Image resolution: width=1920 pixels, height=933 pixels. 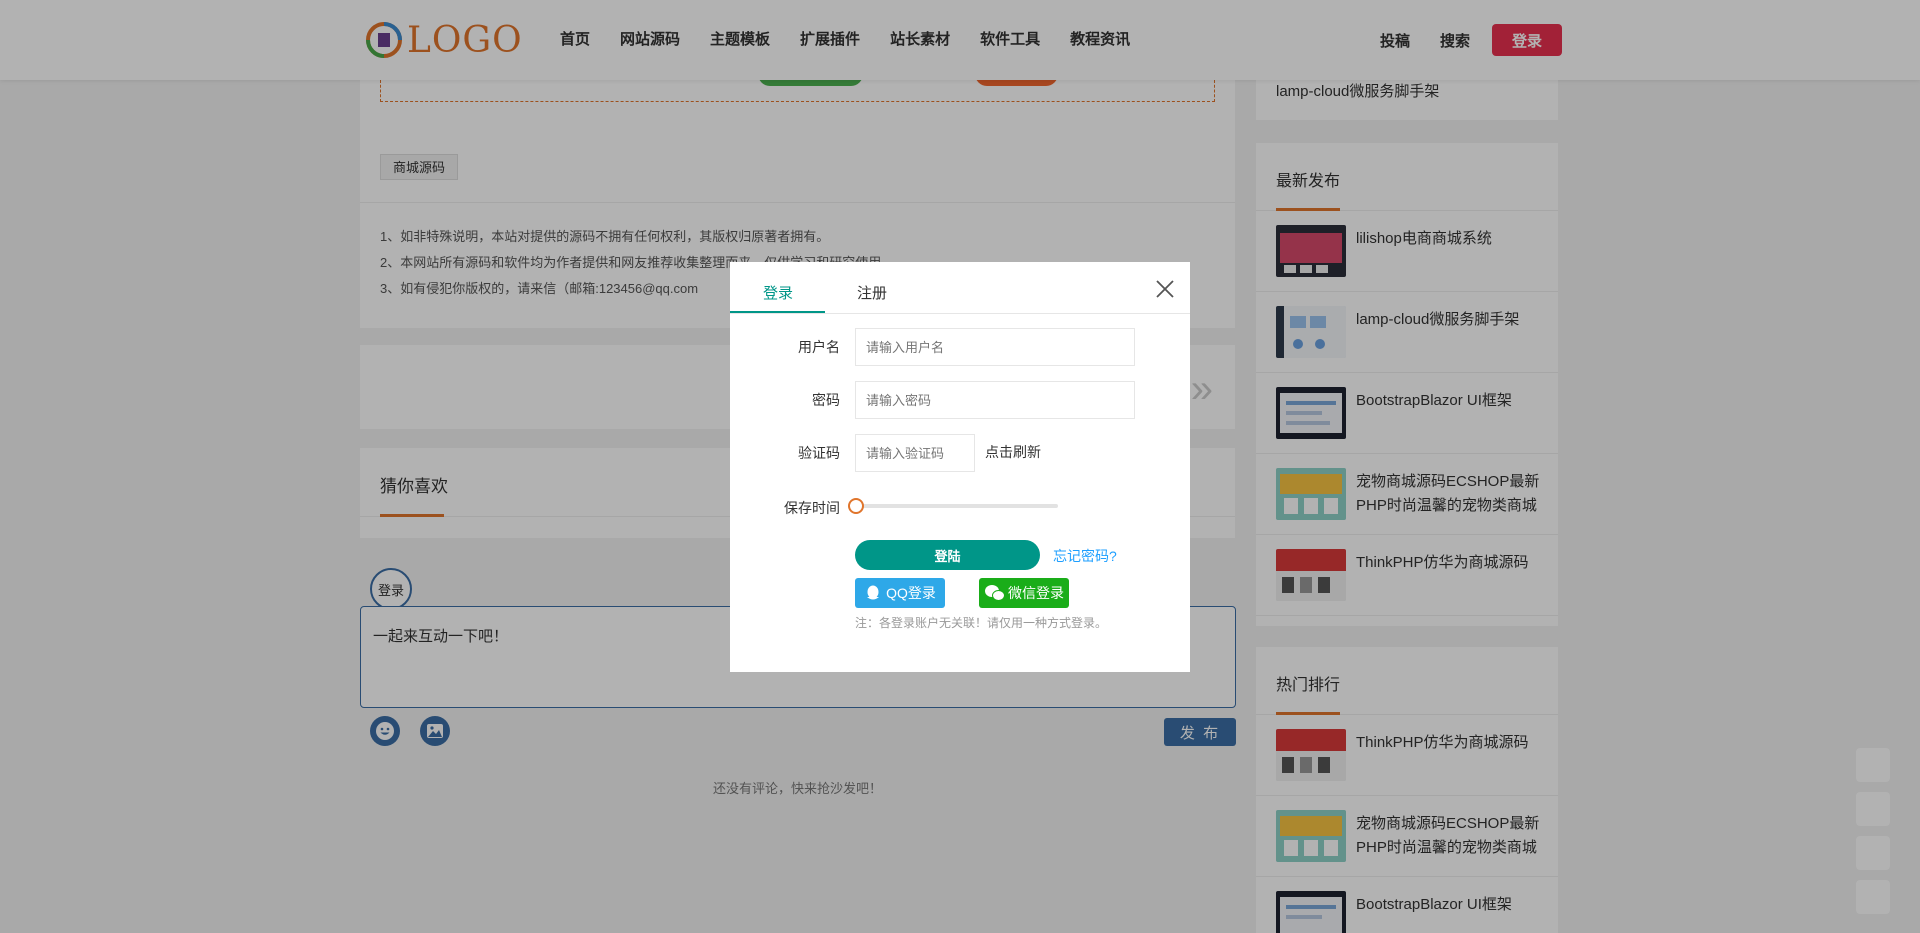 What do you see at coordinates (915, 453) in the screenshot?
I see `captcha-input` at bounding box center [915, 453].